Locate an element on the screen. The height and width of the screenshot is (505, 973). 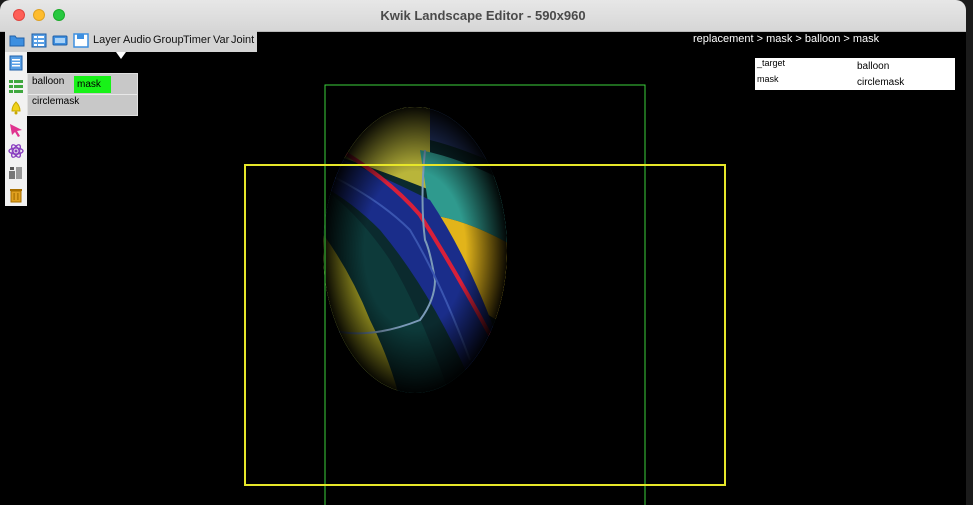
layer-item-circlemask: circlemask is located at coordinates (55, 101).